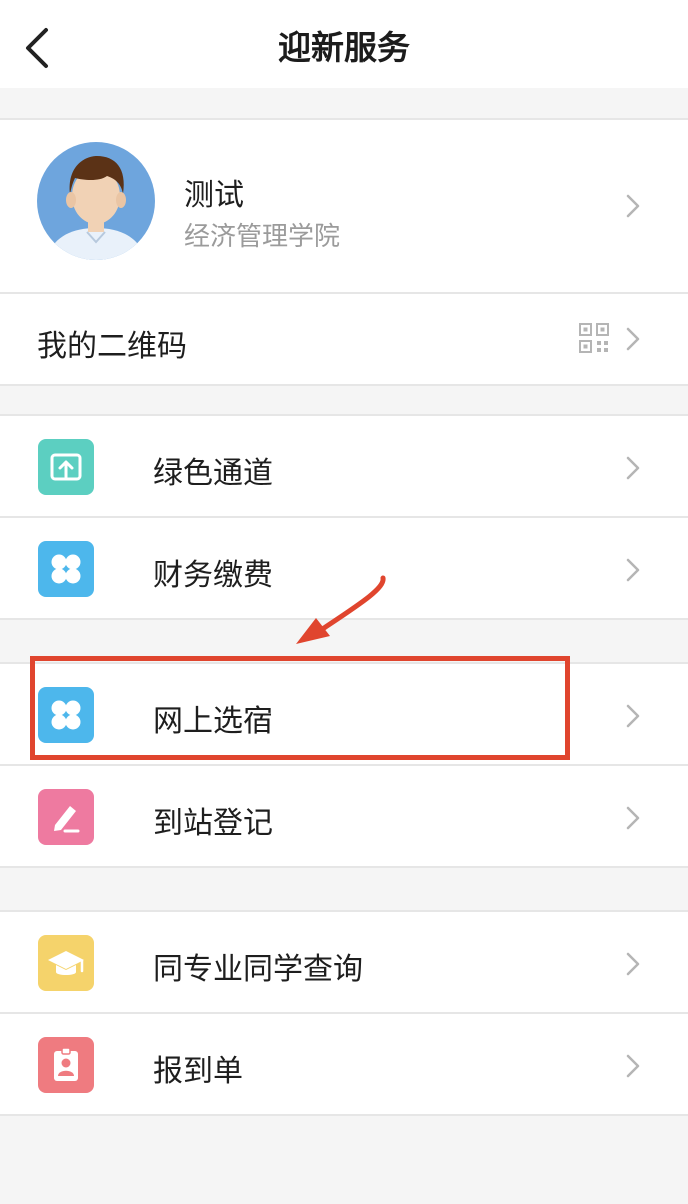 Image resolution: width=688 pixels, height=1204 pixels. What do you see at coordinates (344, 715) in the screenshot?
I see `menu-item-online-dorm-selection: 网上选宿` at bounding box center [344, 715].